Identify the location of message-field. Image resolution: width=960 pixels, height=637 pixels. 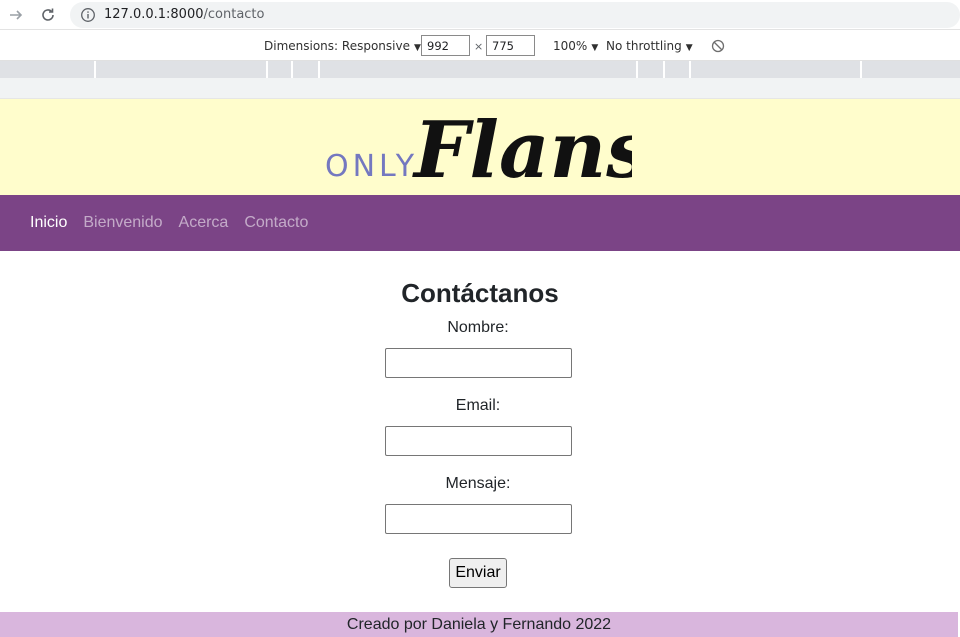
(478, 519).